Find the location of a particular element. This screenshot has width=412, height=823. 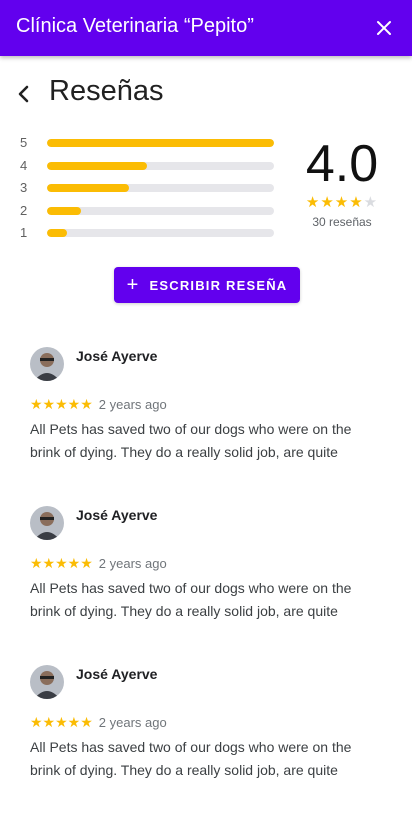

rating-row-4: 4 is located at coordinates (148, 167).